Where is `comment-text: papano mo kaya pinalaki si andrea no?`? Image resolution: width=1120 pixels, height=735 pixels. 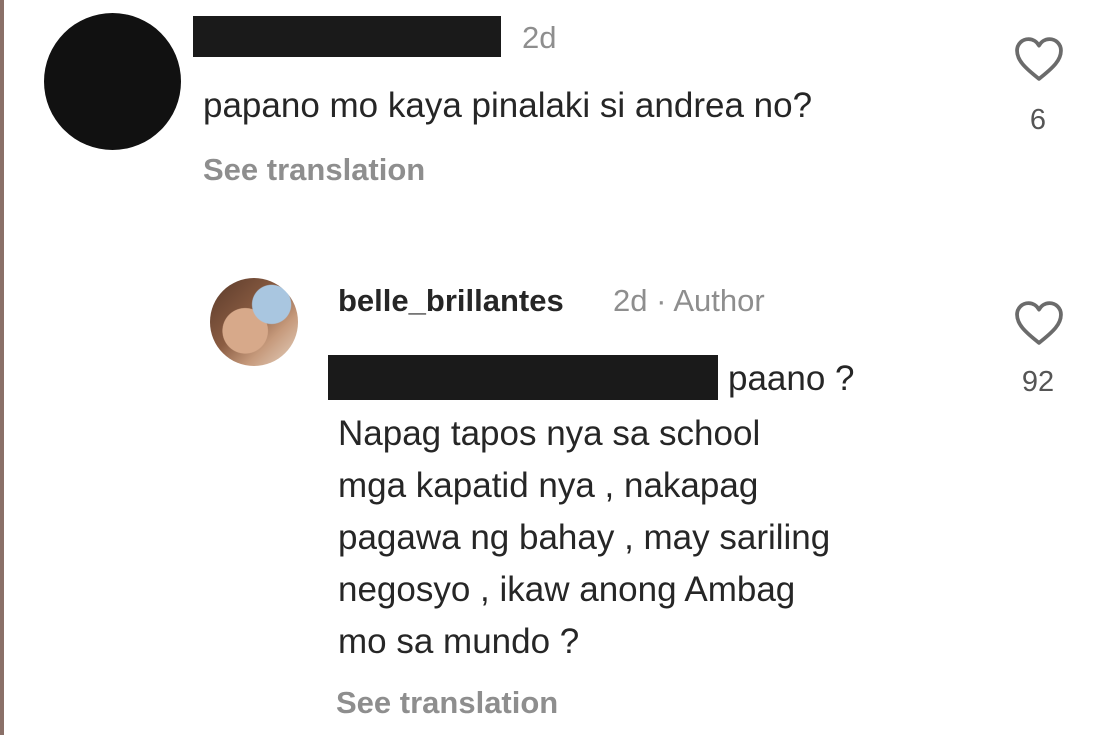 comment-text: papano mo kaya pinalaki si andrea no? is located at coordinates (508, 105).